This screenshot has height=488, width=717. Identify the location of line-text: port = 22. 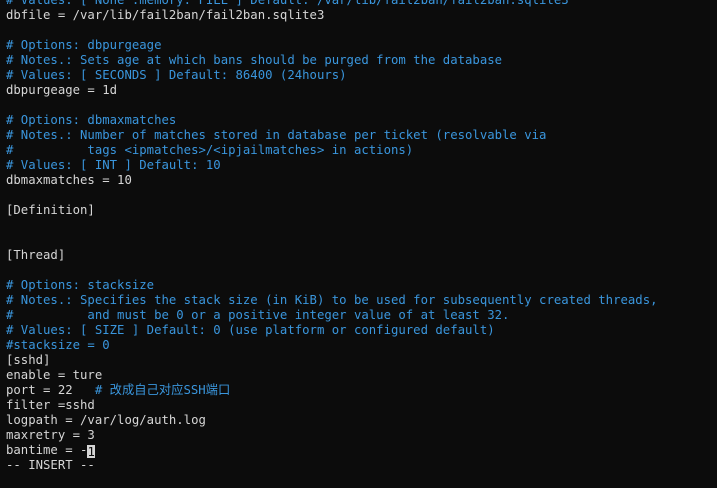
(39, 390).